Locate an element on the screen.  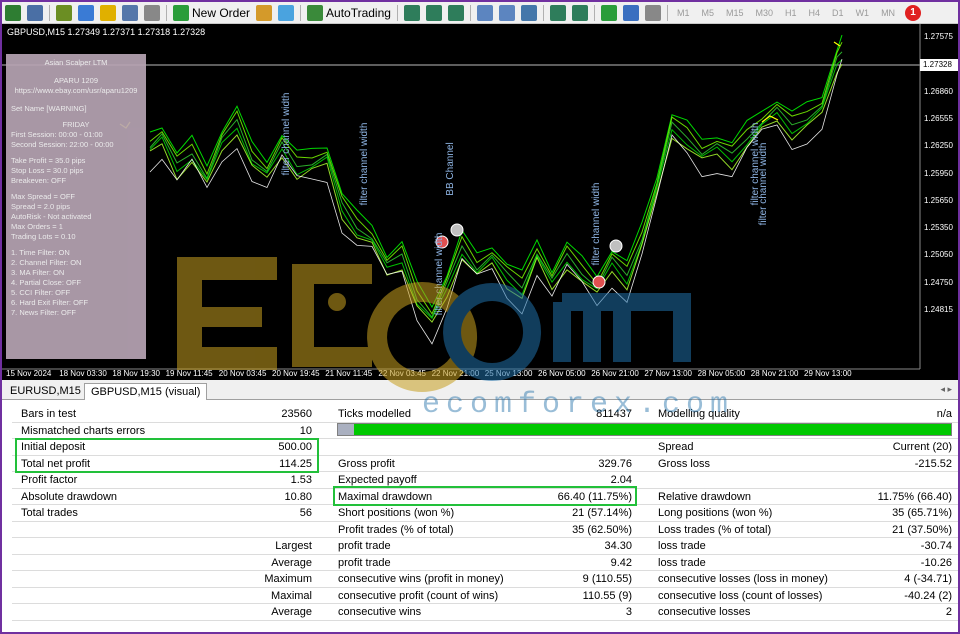
timeframe-m1: M1 is located at coordinates (683, 13).